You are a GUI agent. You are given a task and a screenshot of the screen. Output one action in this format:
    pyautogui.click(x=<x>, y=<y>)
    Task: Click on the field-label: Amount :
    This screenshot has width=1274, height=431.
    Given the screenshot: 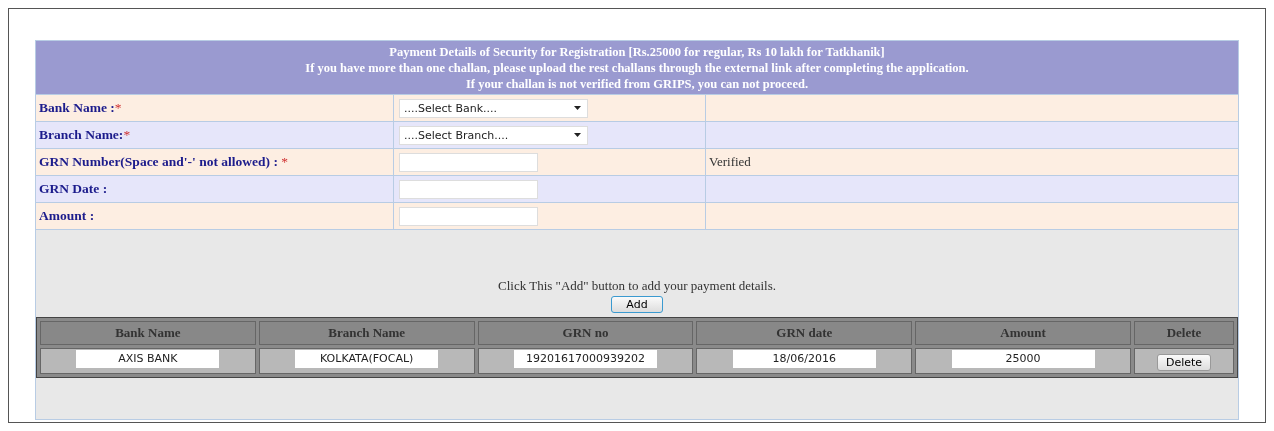 What is the action you would take?
    pyautogui.click(x=66, y=216)
    